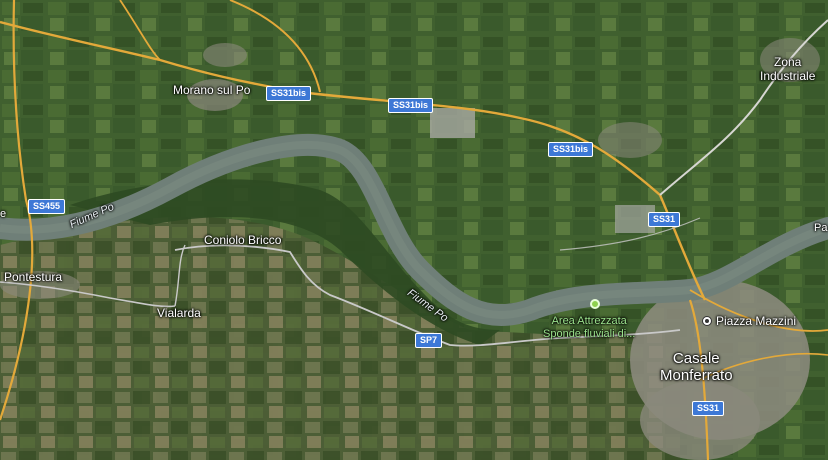 The image size is (828, 460). What do you see at coordinates (242, 240) in the screenshot?
I see `place-label-coniolo-bricco: Coniolo Bricco` at bounding box center [242, 240].